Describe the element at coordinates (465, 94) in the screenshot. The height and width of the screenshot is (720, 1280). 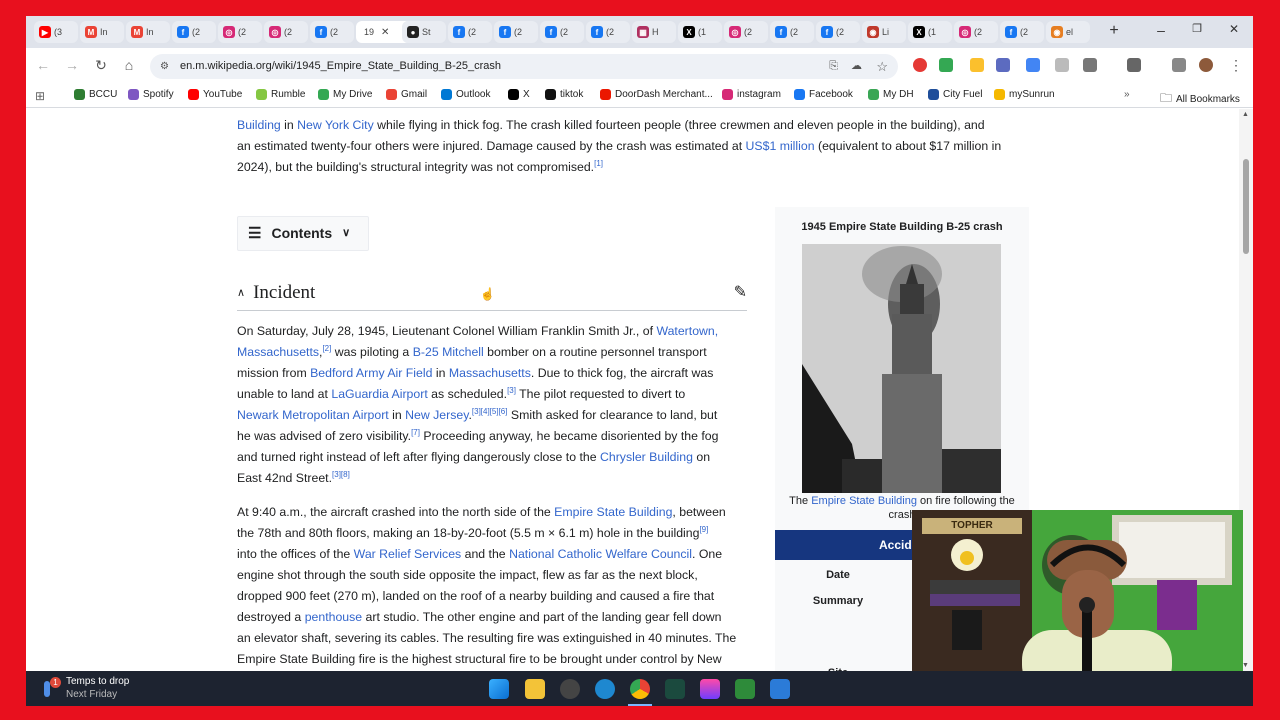
I see `bookmark-item: Outlook` at that location.